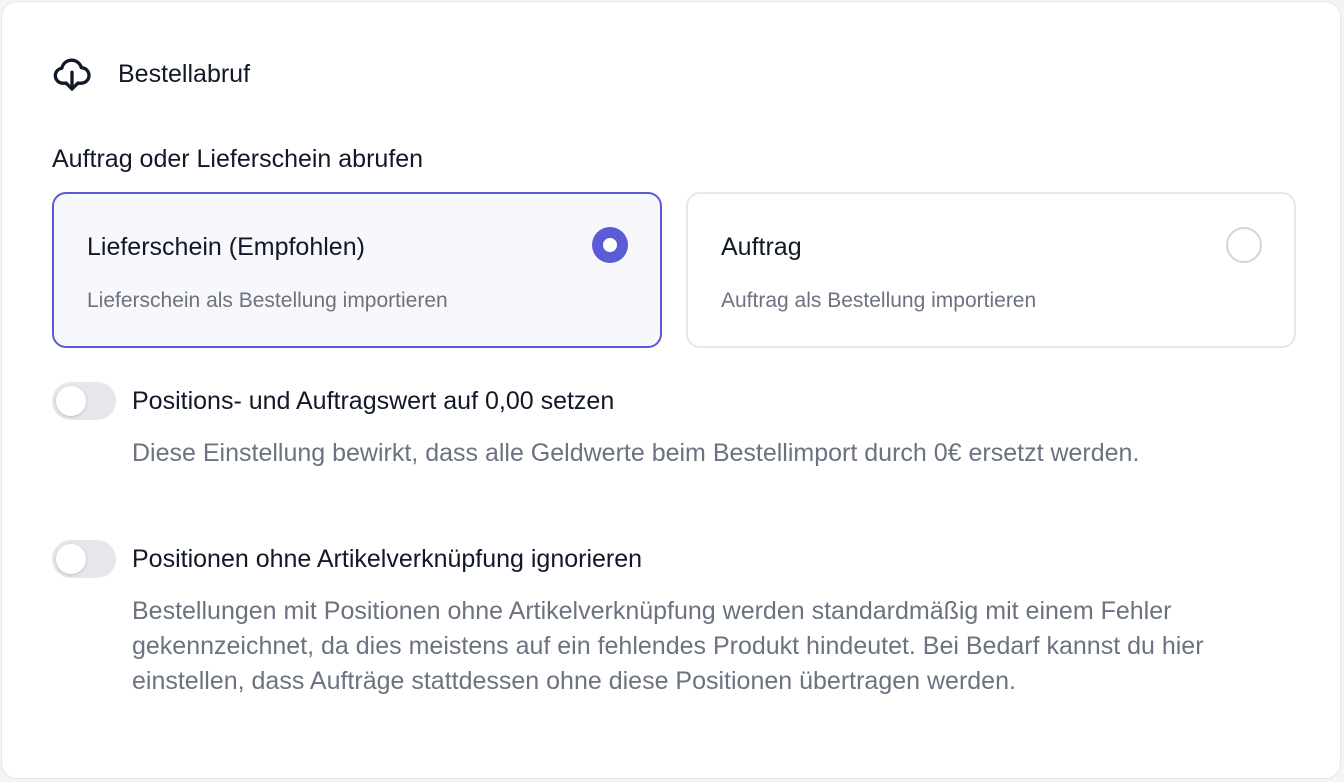 Image resolution: width=1344 pixels, height=782 pixels. What do you see at coordinates (226, 247) in the screenshot?
I see `option-title: Lieferschein (Empfohlen)` at bounding box center [226, 247].